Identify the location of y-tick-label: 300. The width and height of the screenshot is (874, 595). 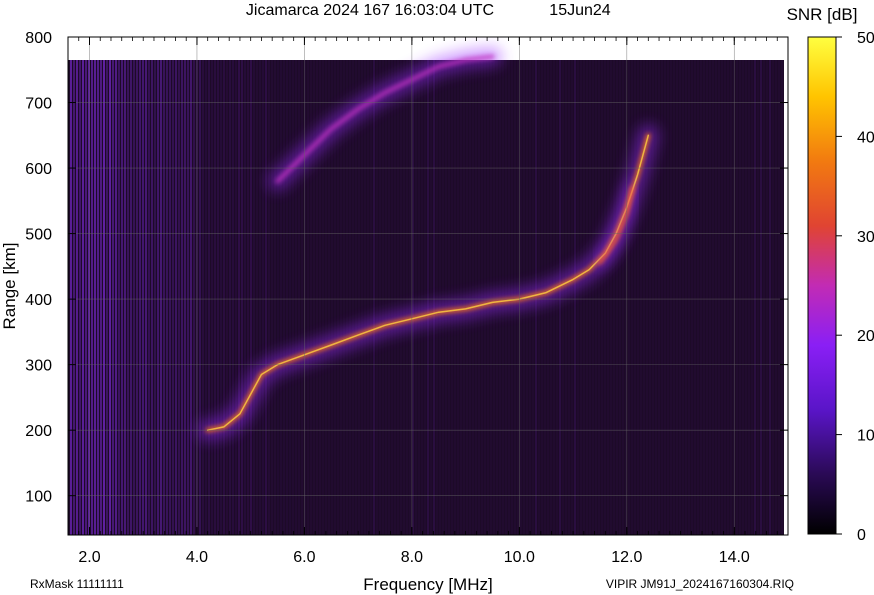
(38, 366).